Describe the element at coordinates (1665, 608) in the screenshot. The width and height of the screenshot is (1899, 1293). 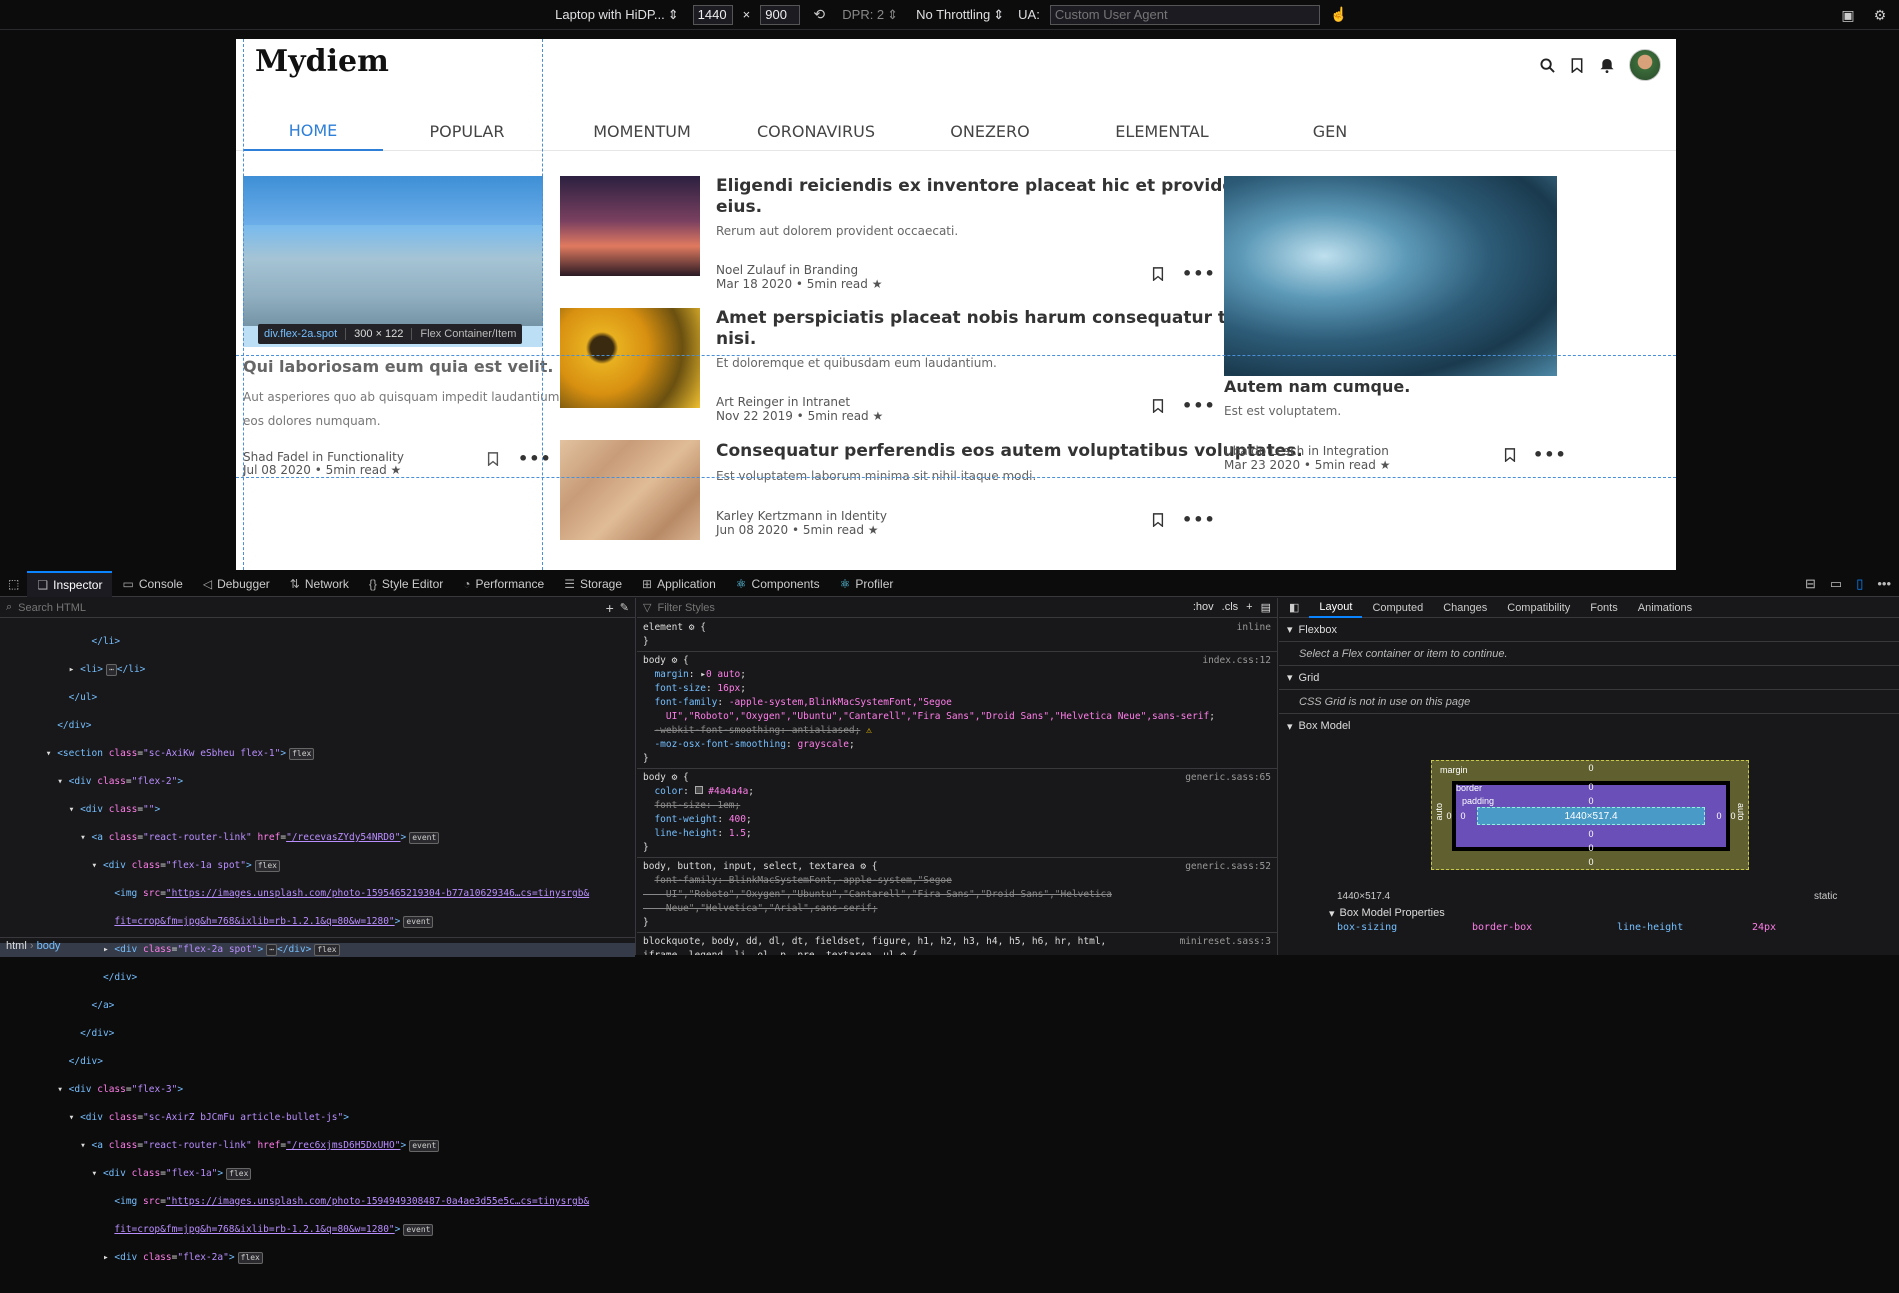
I see `tab-animations: Animations` at that location.